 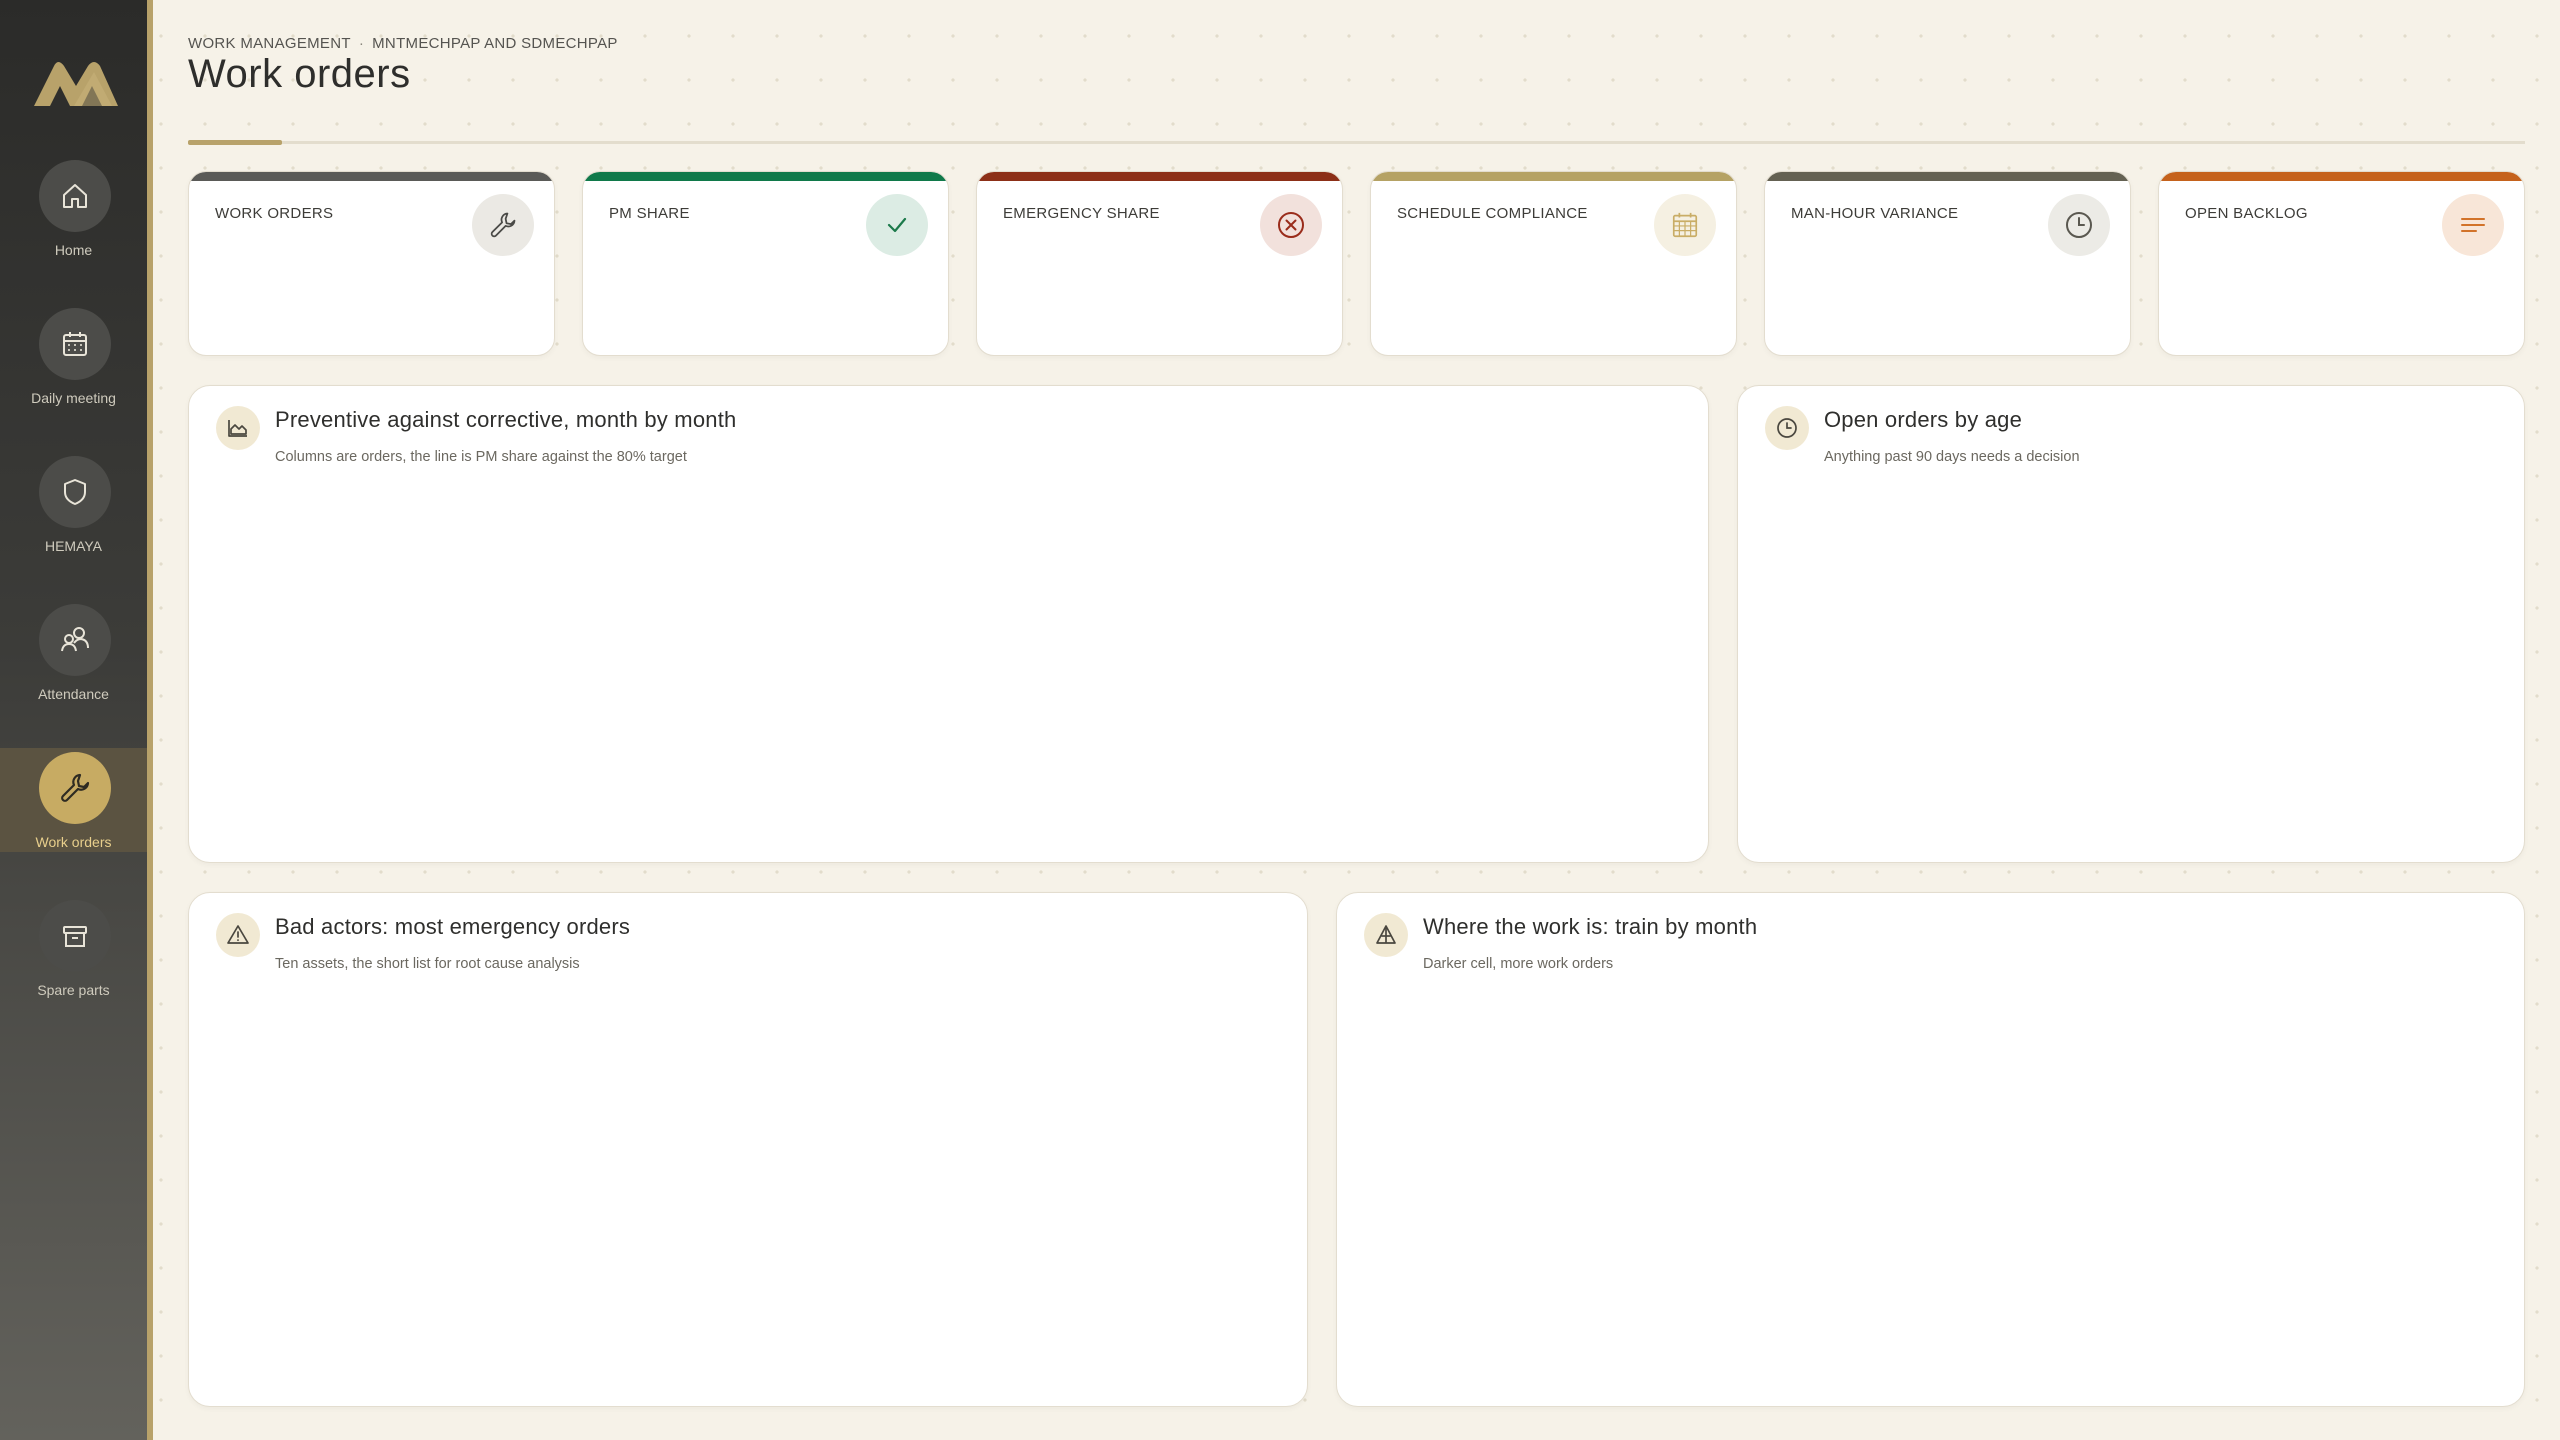 What do you see at coordinates (75, 936) in the screenshot?
I see `box-icon` at bounding box center [75, 936].